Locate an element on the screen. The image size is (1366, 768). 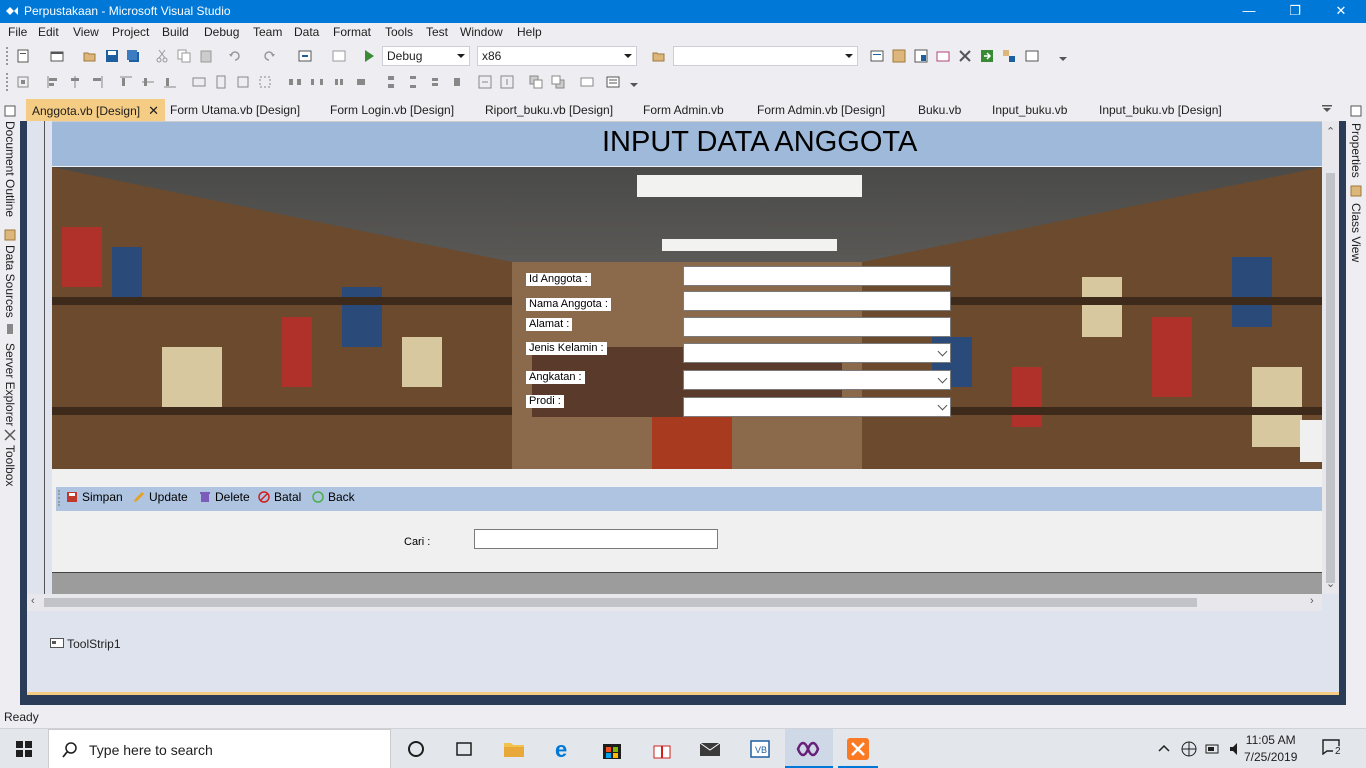
menu-file: File is located at coordinates (17, 32).